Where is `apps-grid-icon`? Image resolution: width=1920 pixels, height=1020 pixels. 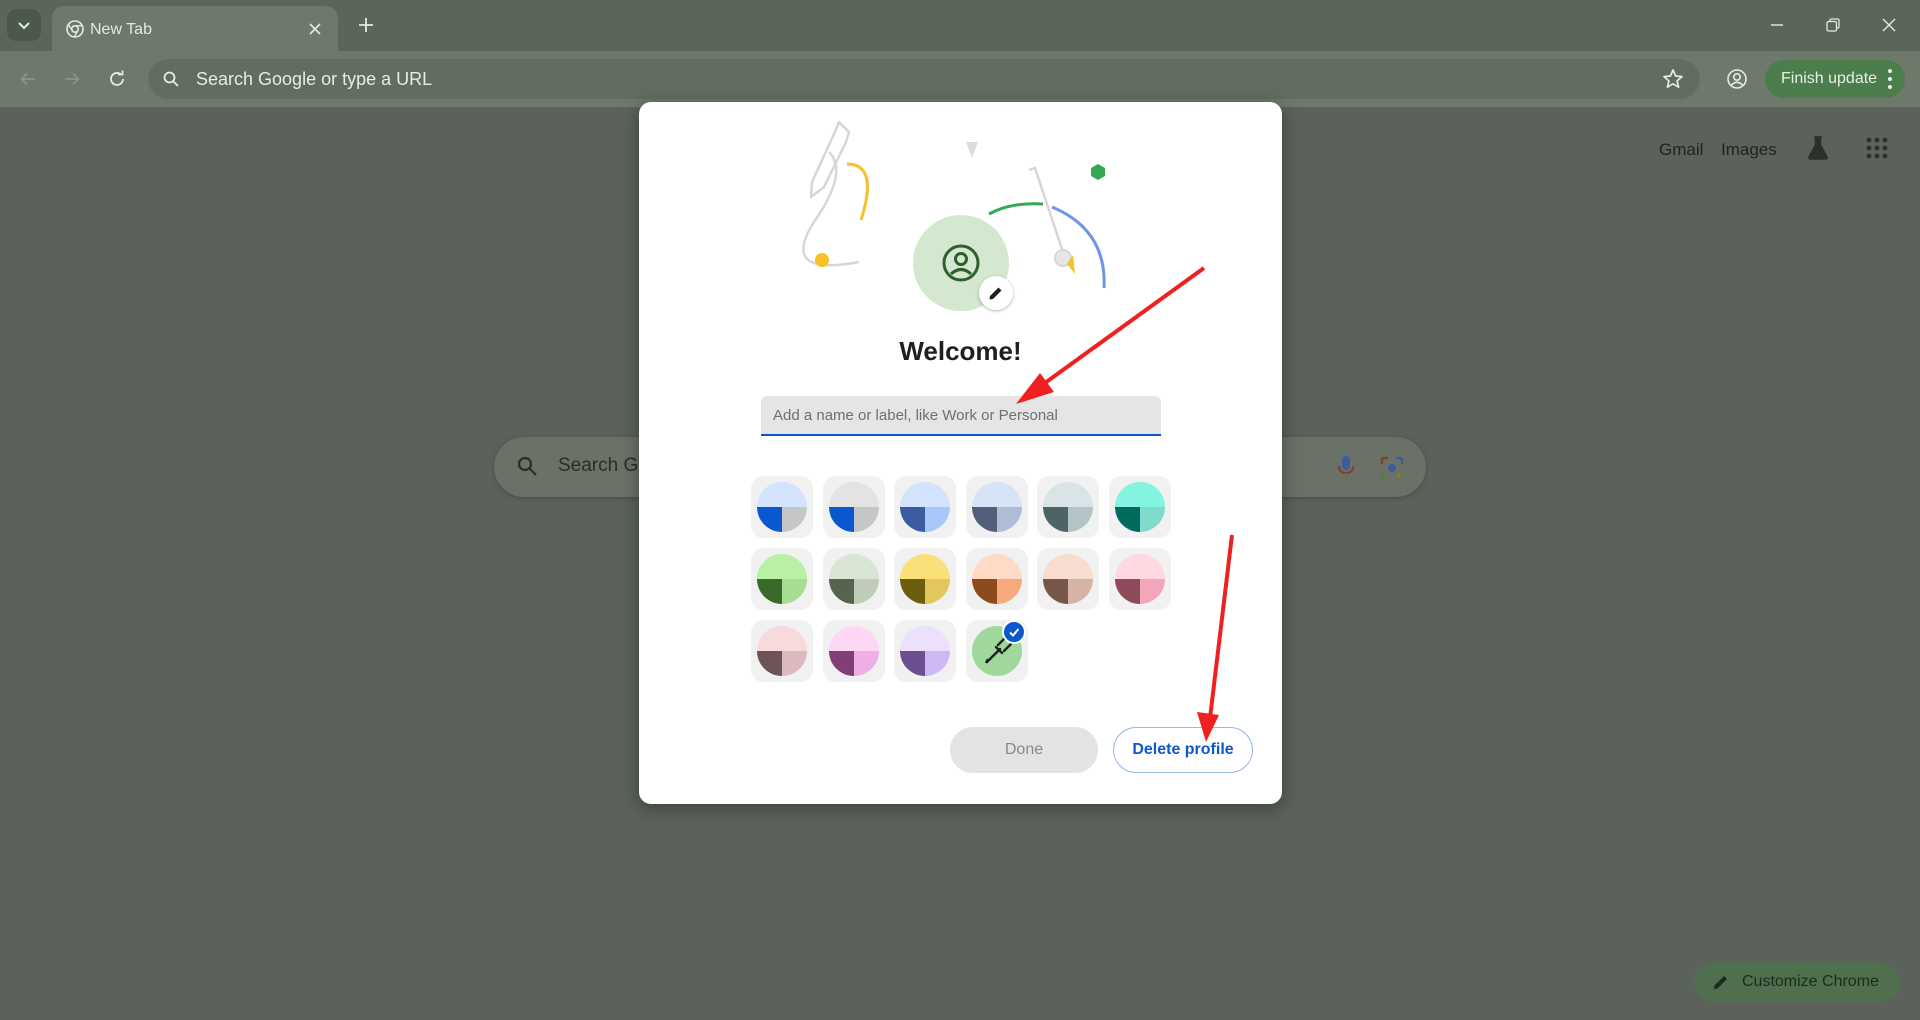
apps-grid-icon is located at coordinates (1877, 148).